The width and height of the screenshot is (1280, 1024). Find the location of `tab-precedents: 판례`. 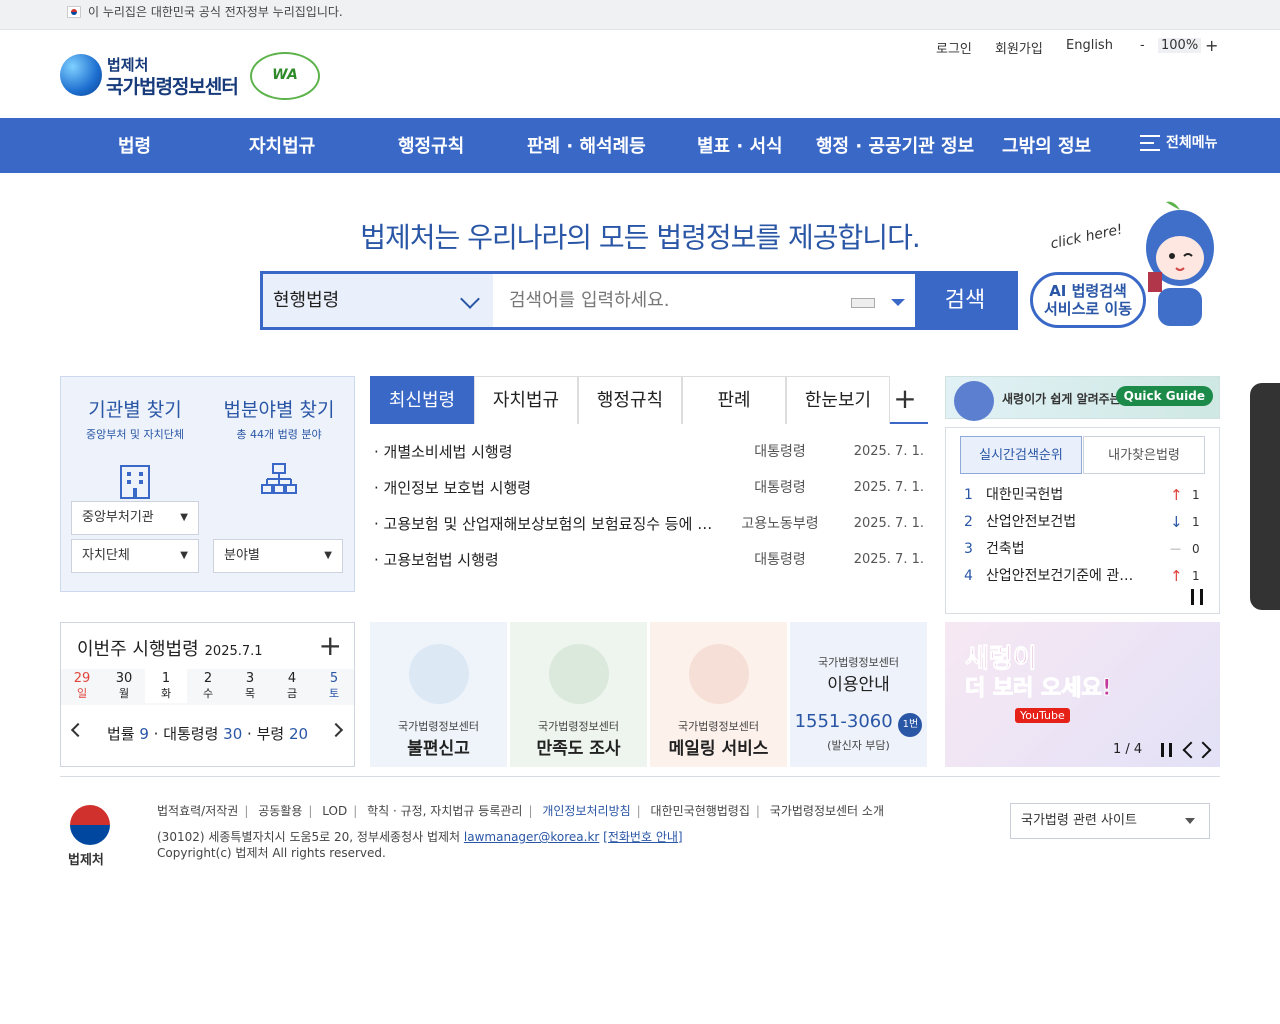

tab-precedents: 판례 is located at coordinates (734, 400).